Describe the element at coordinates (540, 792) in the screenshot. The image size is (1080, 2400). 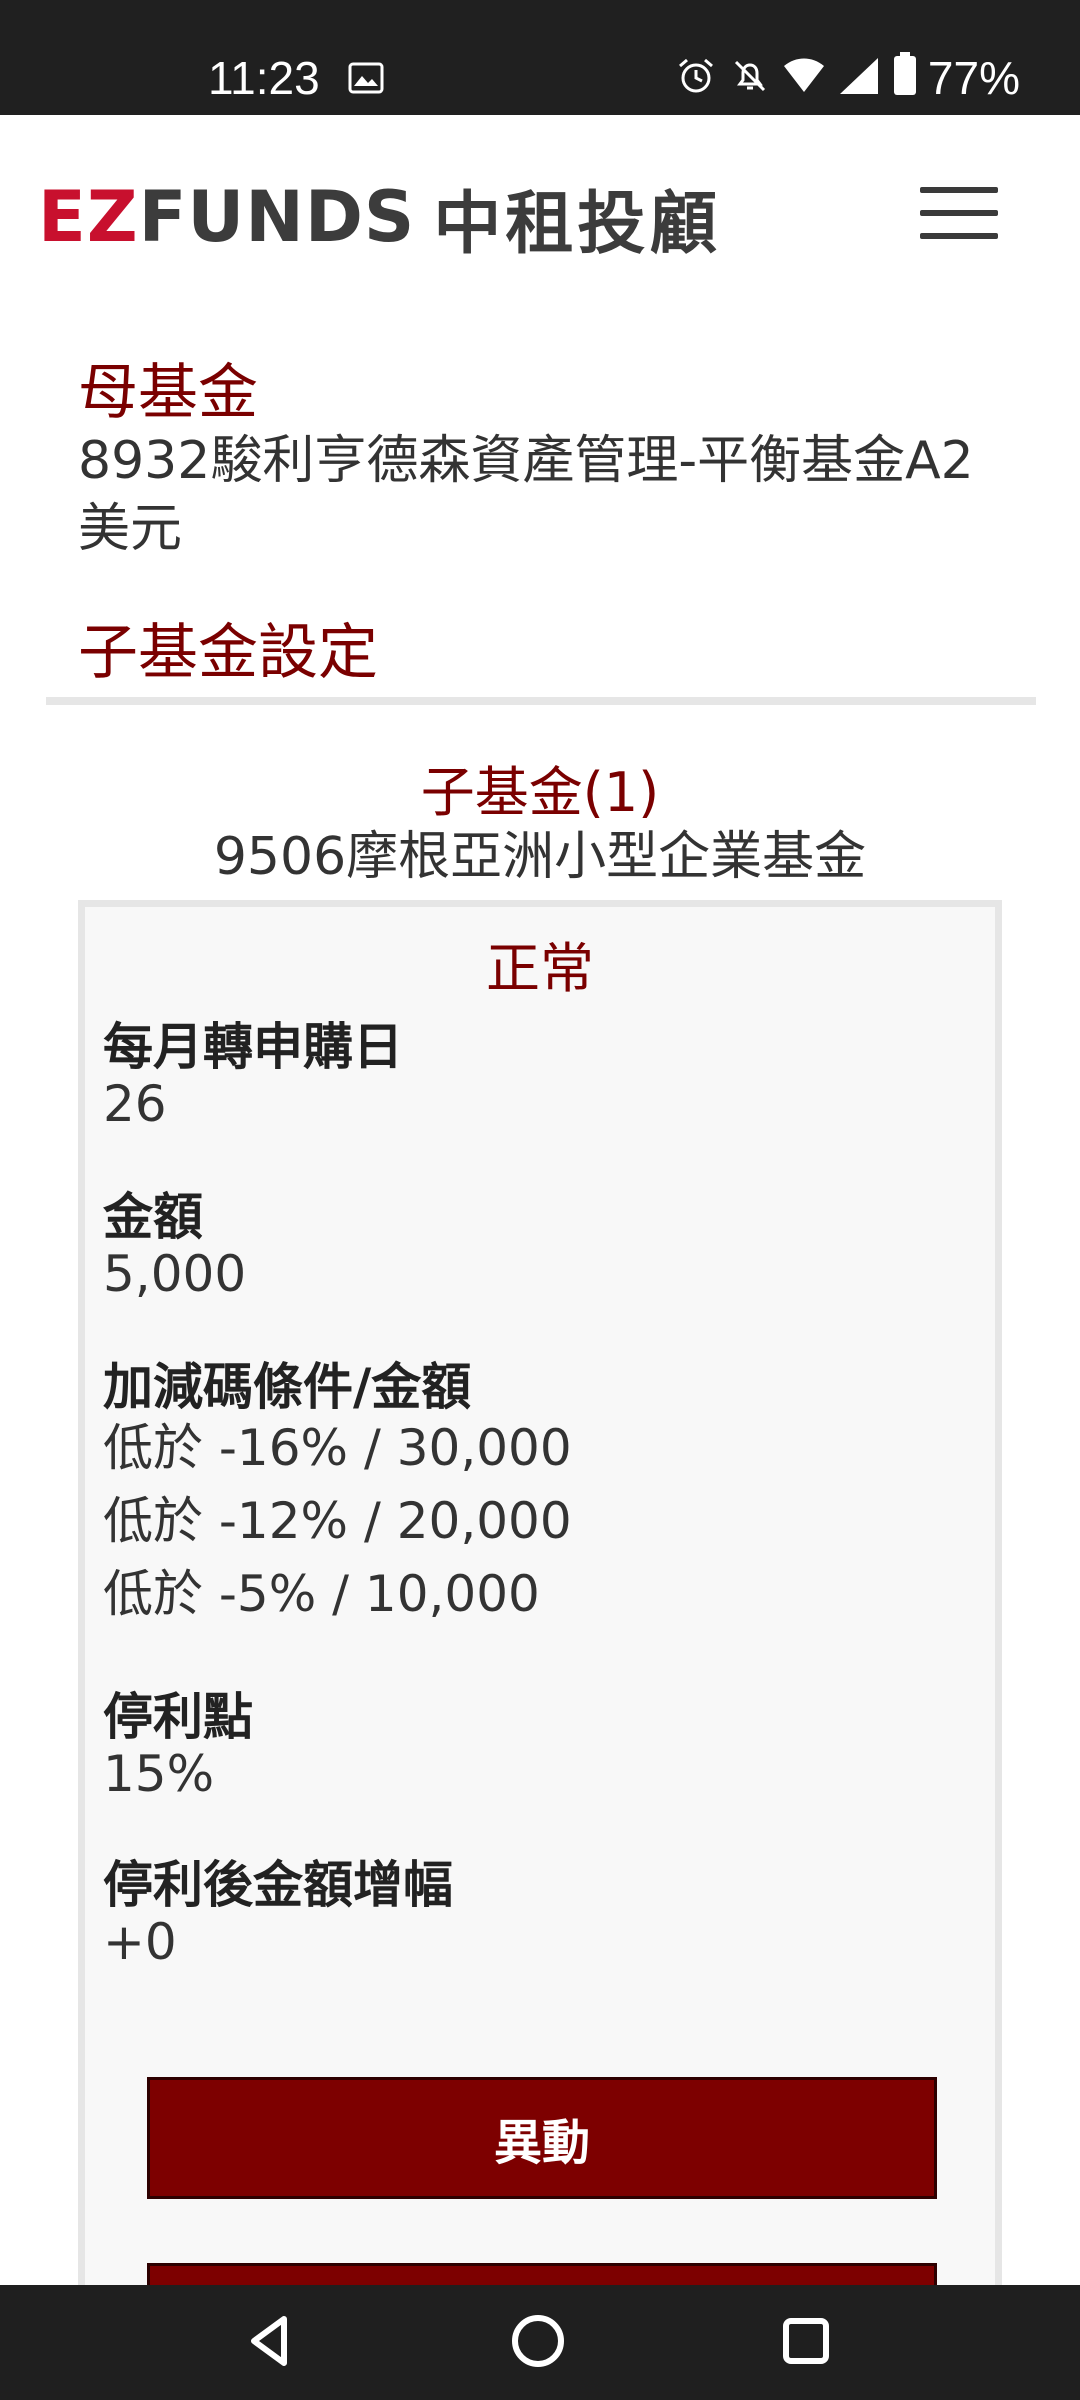
I see `sub-fund-index: 子基金(1)` at that location.